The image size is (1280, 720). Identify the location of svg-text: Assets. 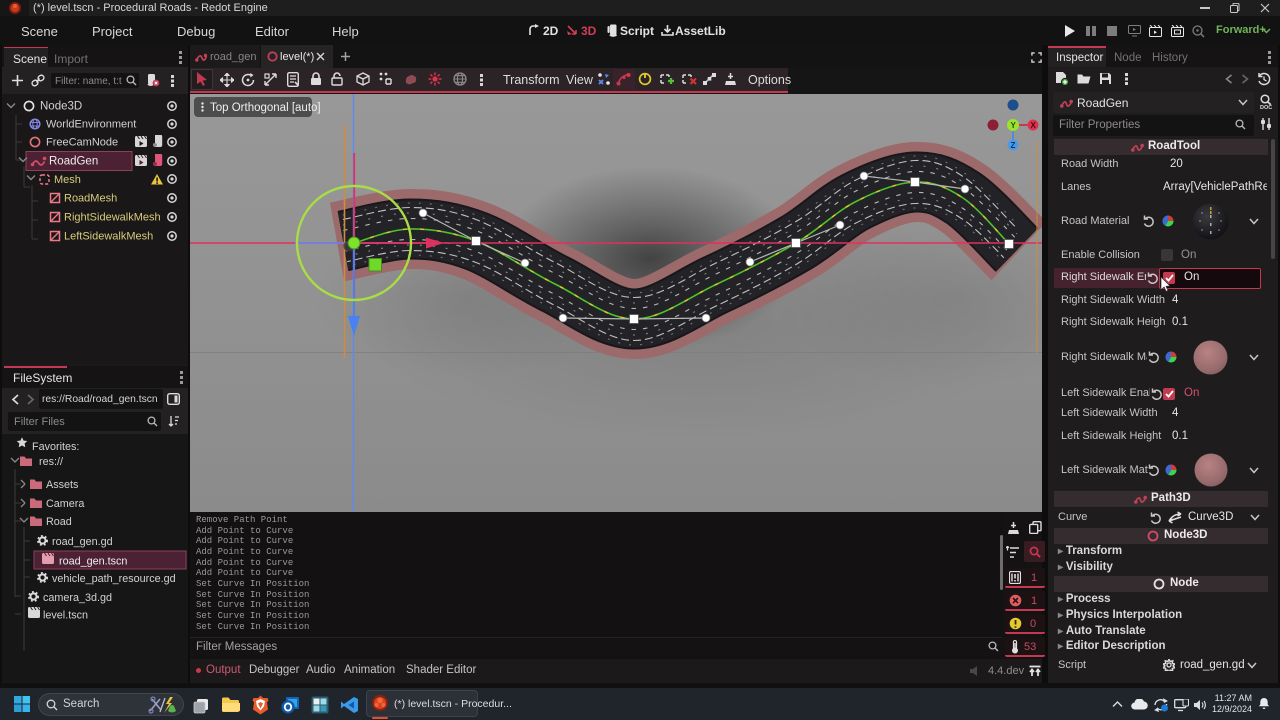
(62, 485).